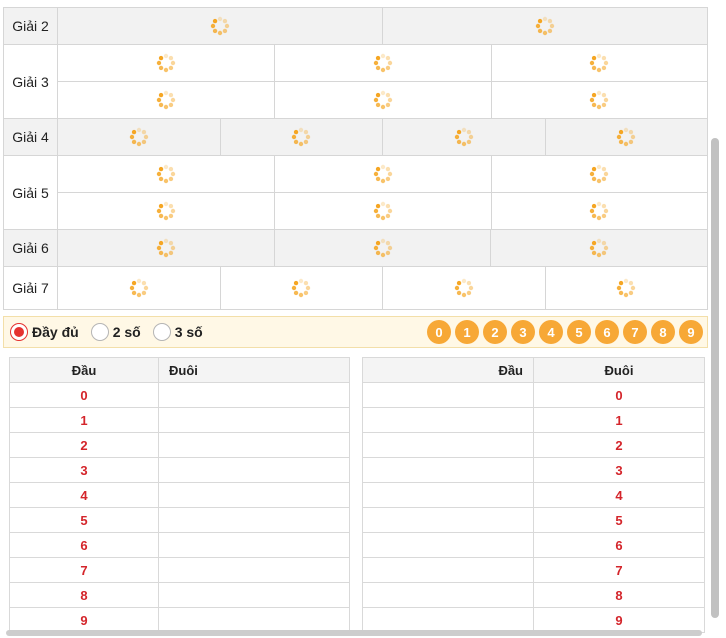 Image resolution: width=726 pixels, height=638 pixels. What do you see at coordinates (188, 332) in the screenshot?
I see `filter-option-label: 3 số` at bounding box center [188, 332].